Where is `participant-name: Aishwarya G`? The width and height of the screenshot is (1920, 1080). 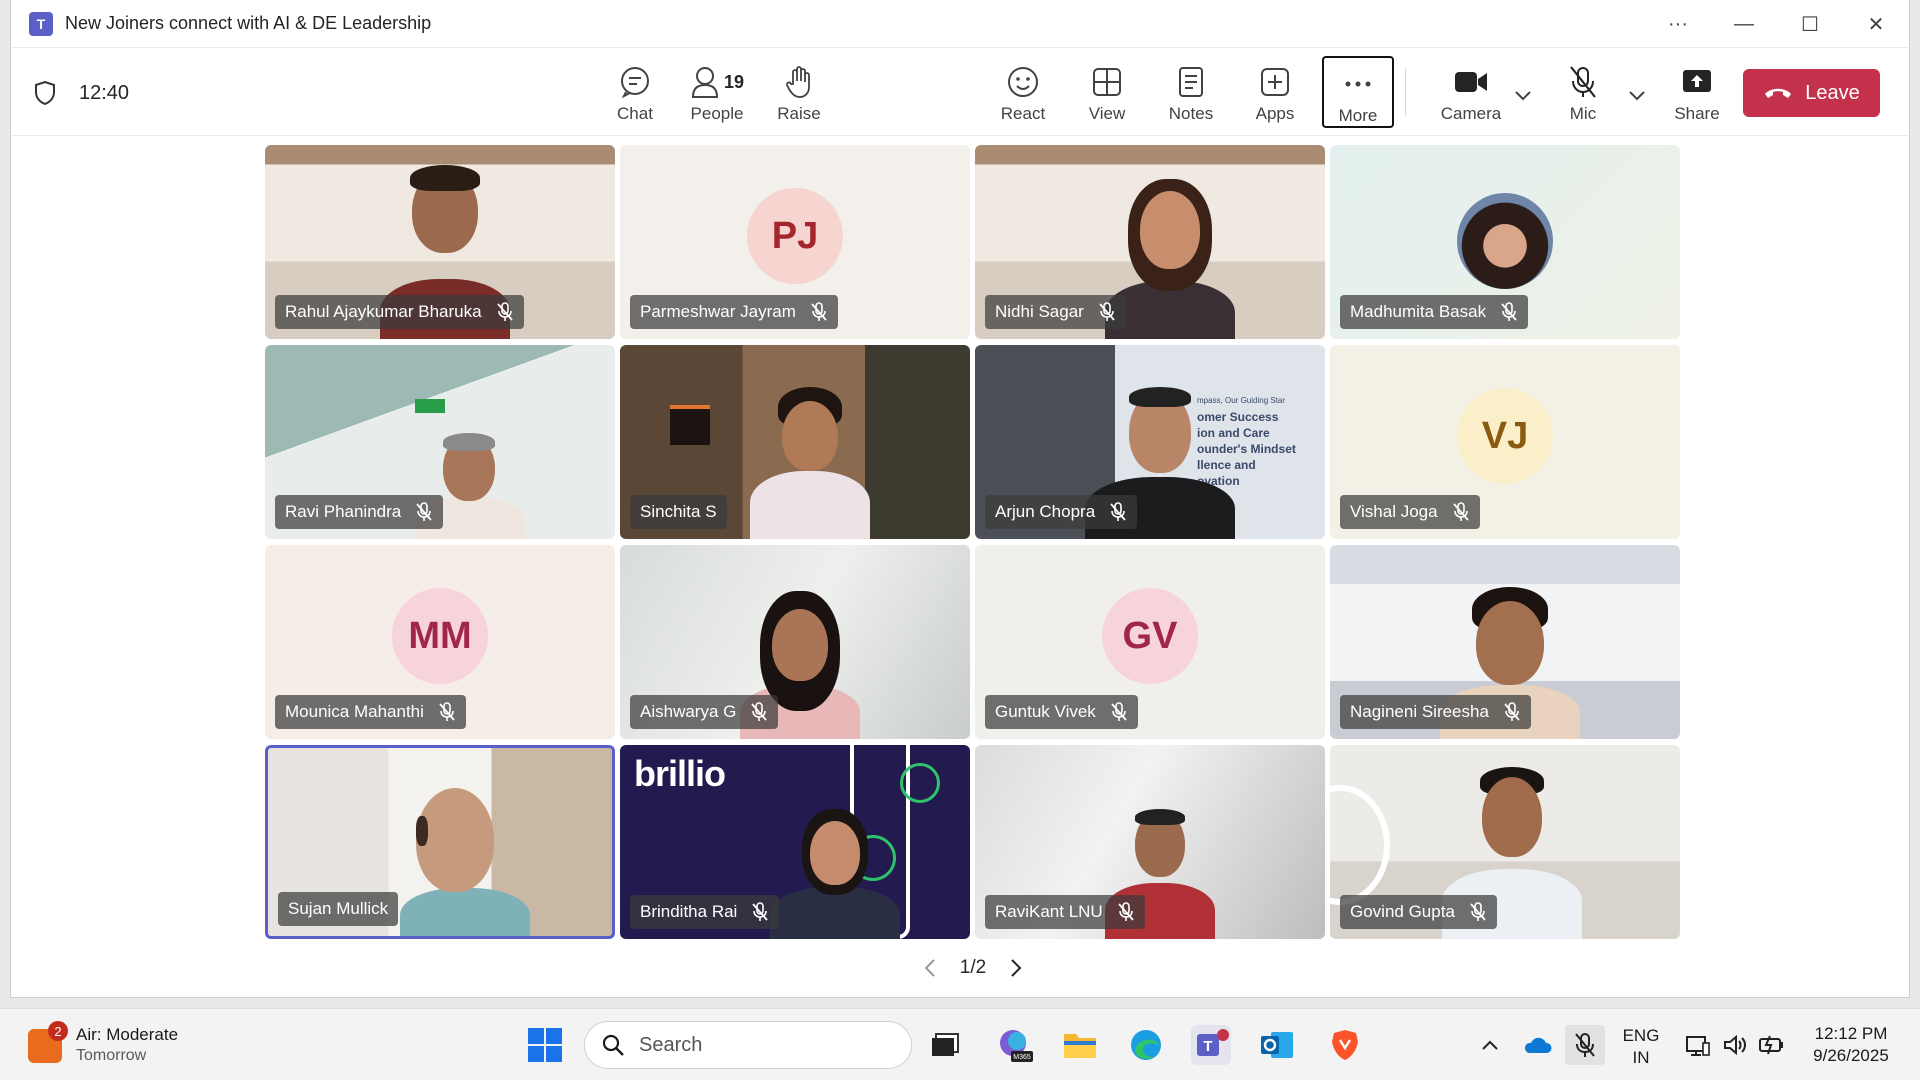 participant-name: Aishwarya G is located at coordinates (688, 711).